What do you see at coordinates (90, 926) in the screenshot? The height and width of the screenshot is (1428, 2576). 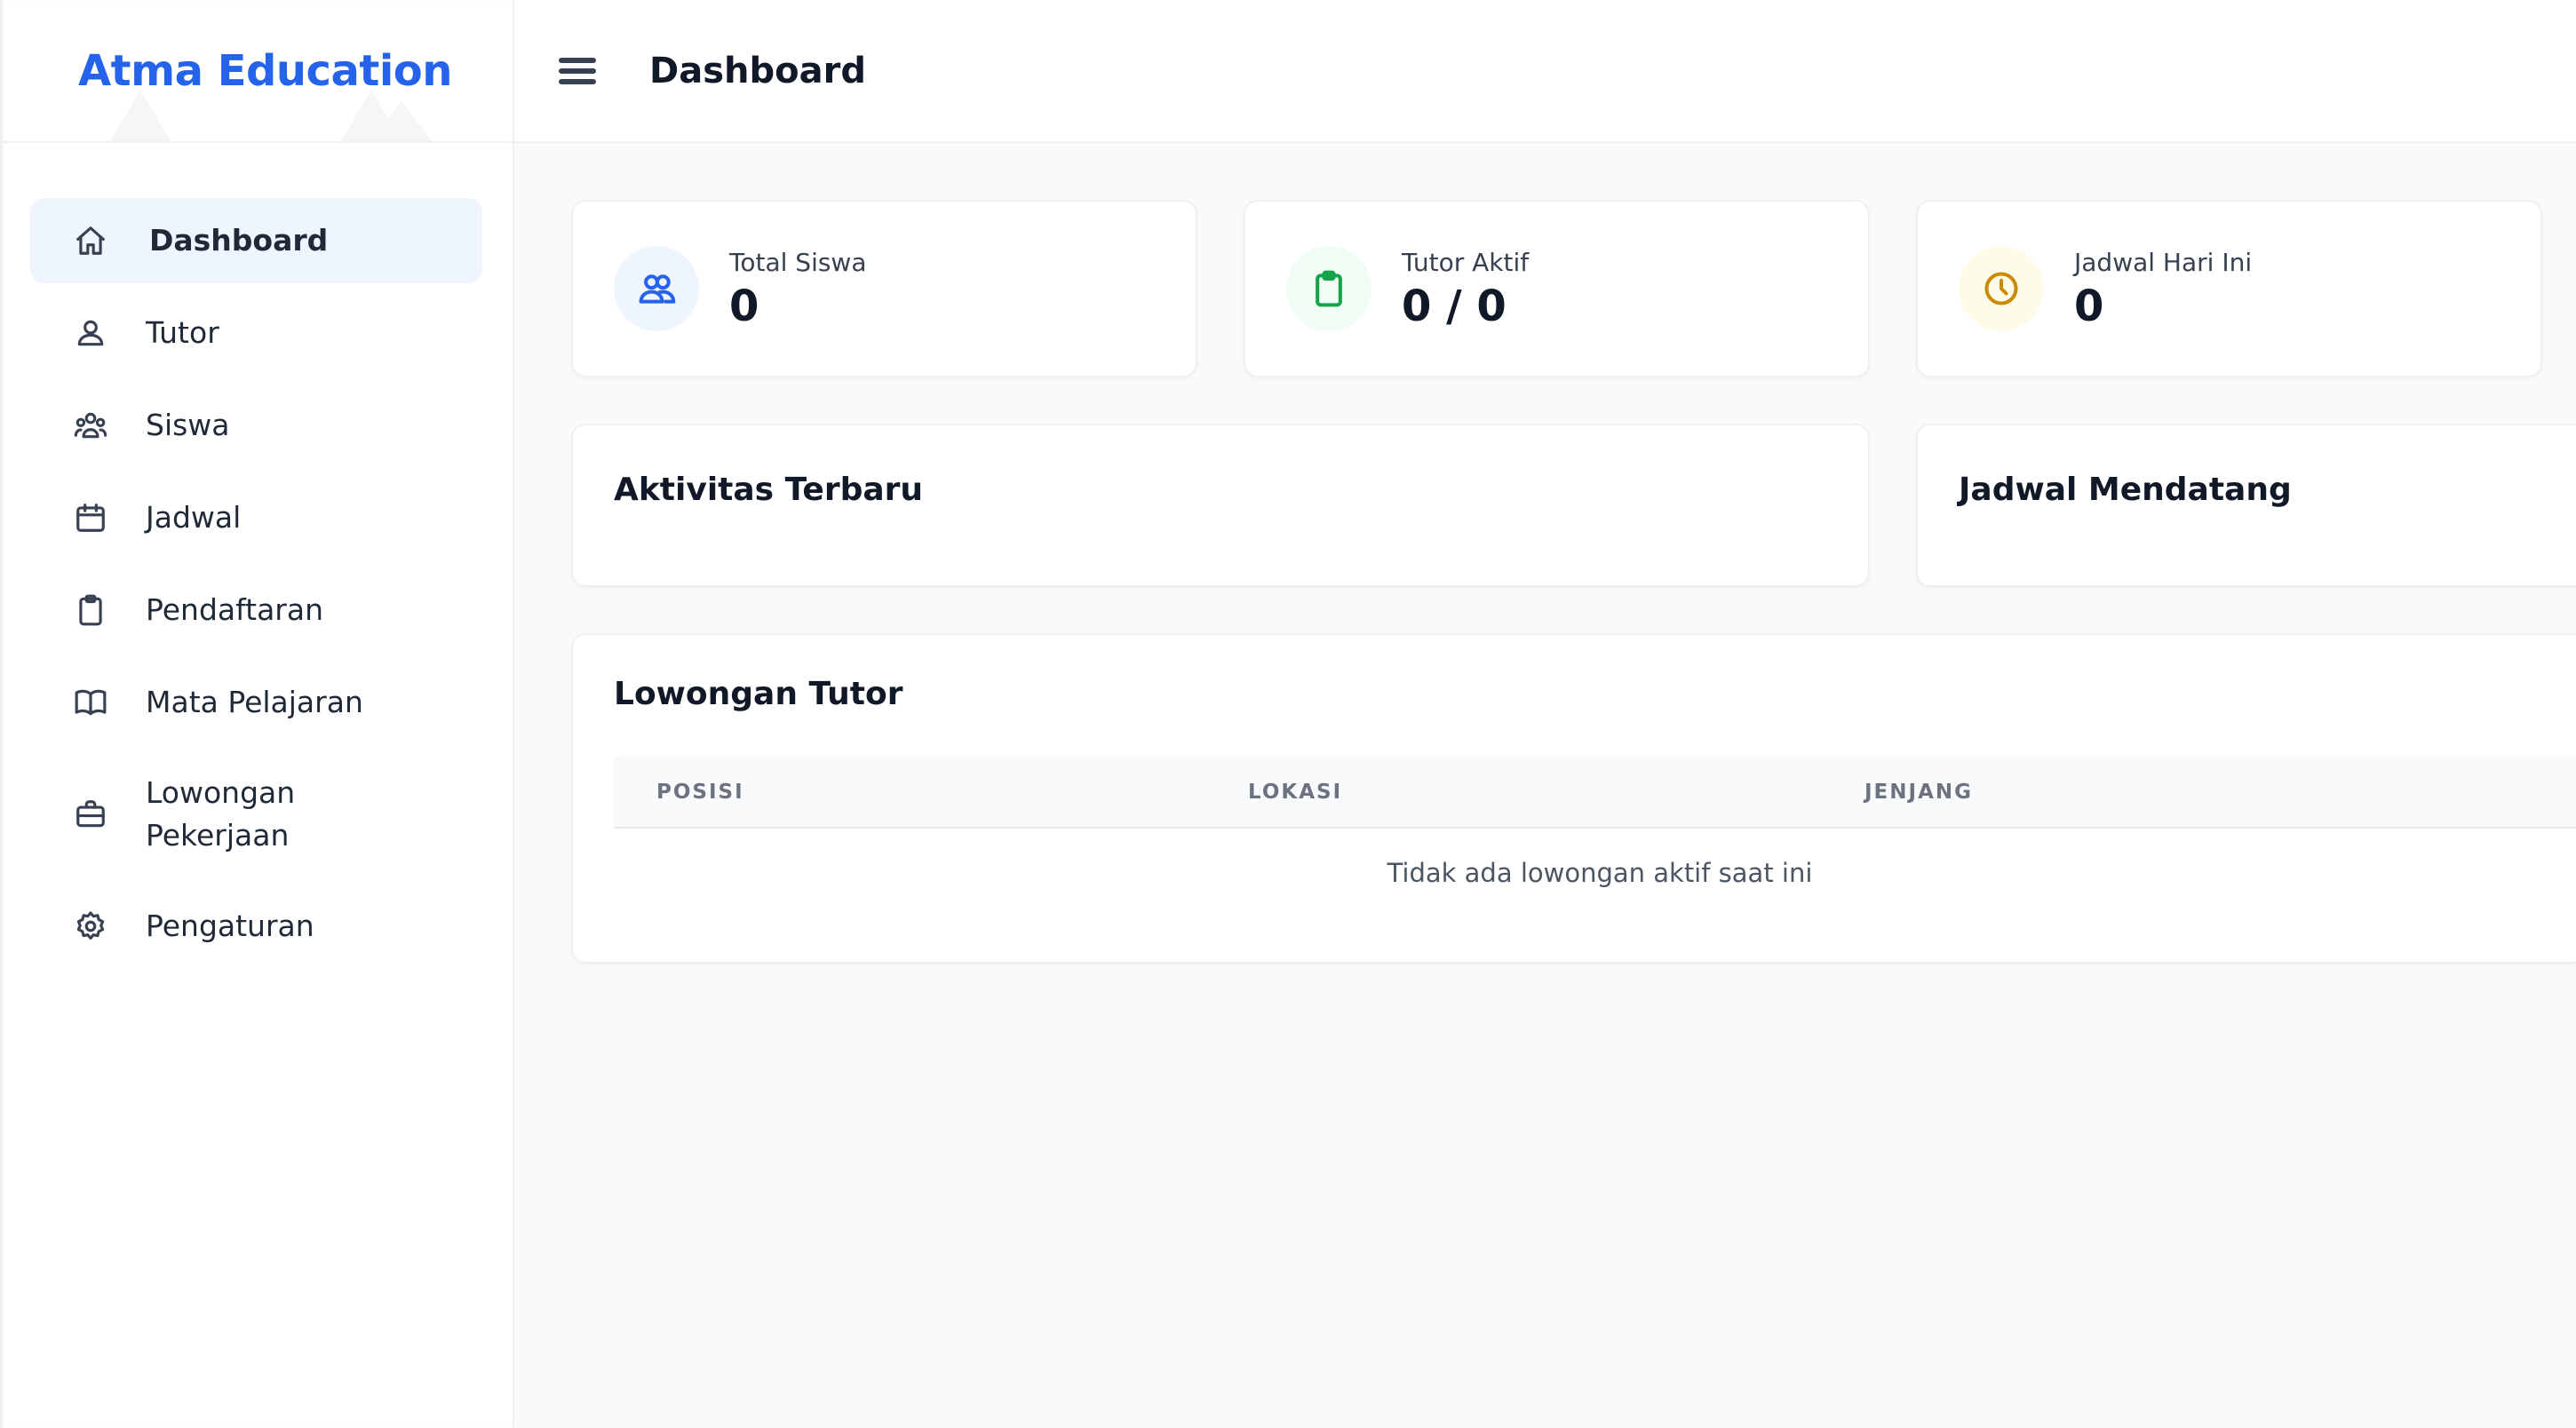 I see `gear-icon` at bounding box center [90, 926].